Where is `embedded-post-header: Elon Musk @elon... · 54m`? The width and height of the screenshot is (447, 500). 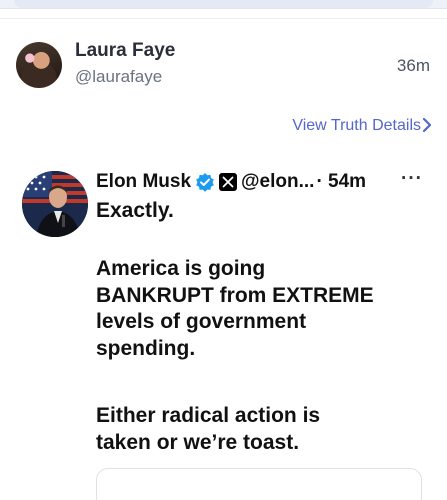
embedded-post-header: Elon Musk @elon... · 54m is located at coordinates (231, 182).